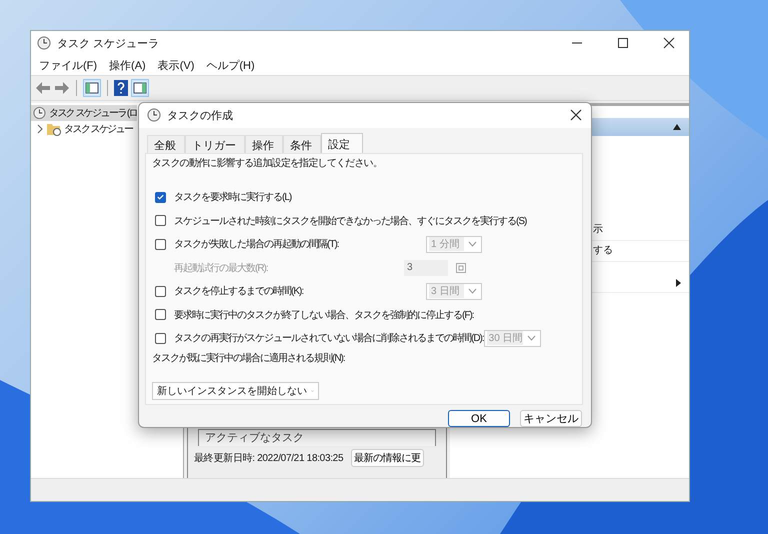  I want to click on checkbox-label: スケジュールされた時刻にタスクを開始できなかった場合、すぐにタスクを実行する(S), so click(350, 221).